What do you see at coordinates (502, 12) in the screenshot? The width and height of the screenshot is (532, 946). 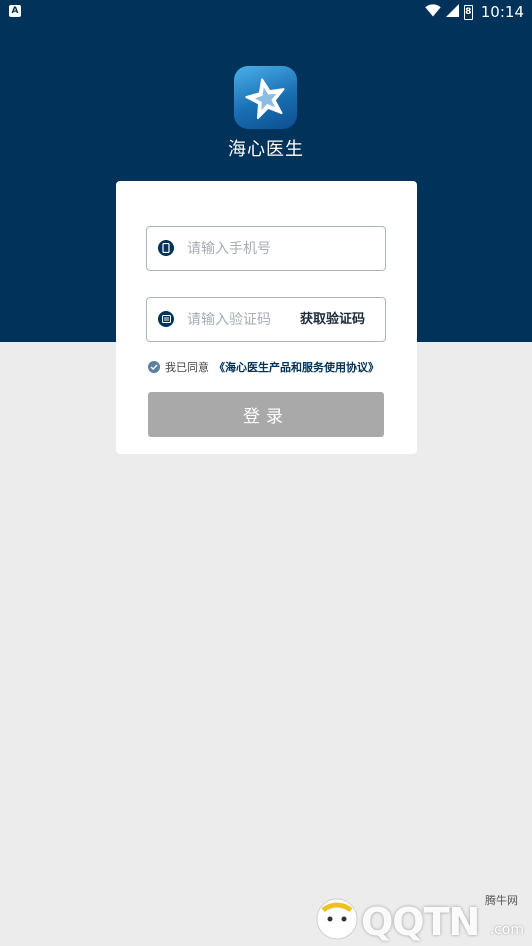 I see `status-time: 10:14` at bounding box center [502, 12].